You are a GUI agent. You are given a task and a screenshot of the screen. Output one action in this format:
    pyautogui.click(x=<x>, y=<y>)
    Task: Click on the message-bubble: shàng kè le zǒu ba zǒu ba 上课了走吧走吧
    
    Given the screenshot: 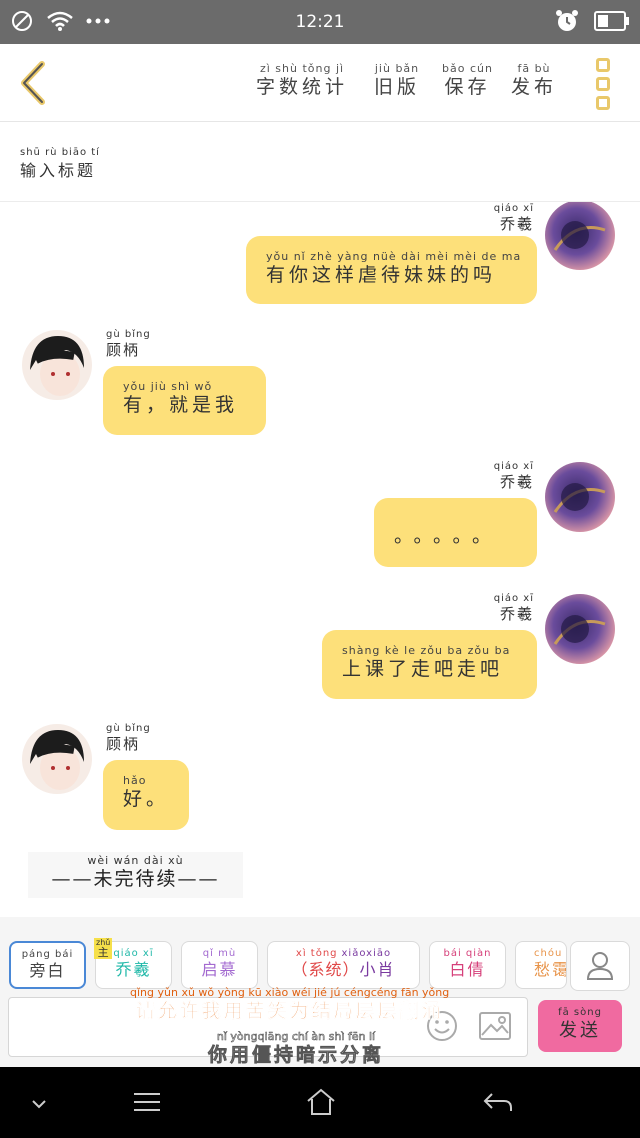 What is the action you would take?
    pyautogui.click(x=429, y=664)
    